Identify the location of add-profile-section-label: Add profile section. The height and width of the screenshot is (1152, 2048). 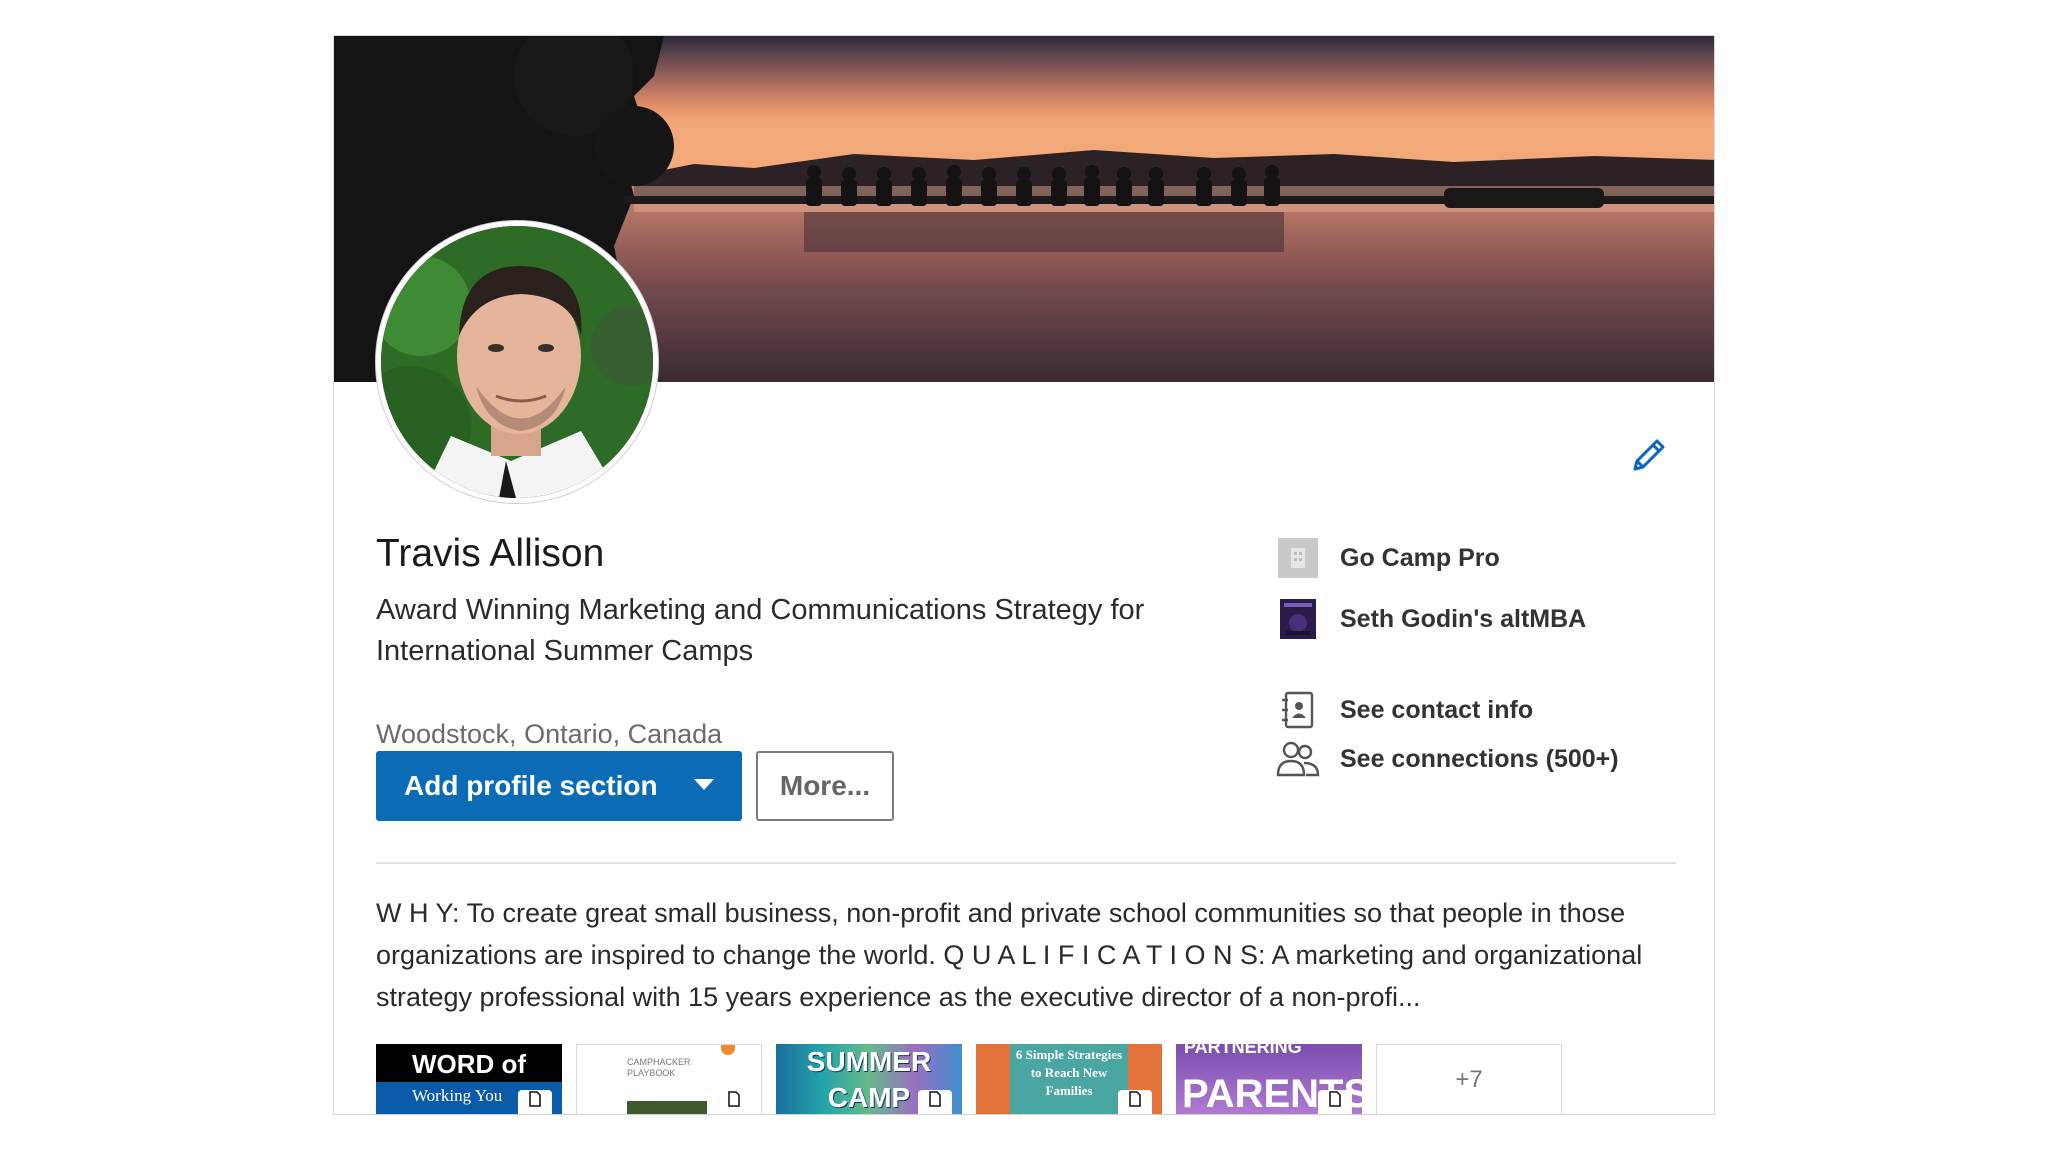
(531, 785).